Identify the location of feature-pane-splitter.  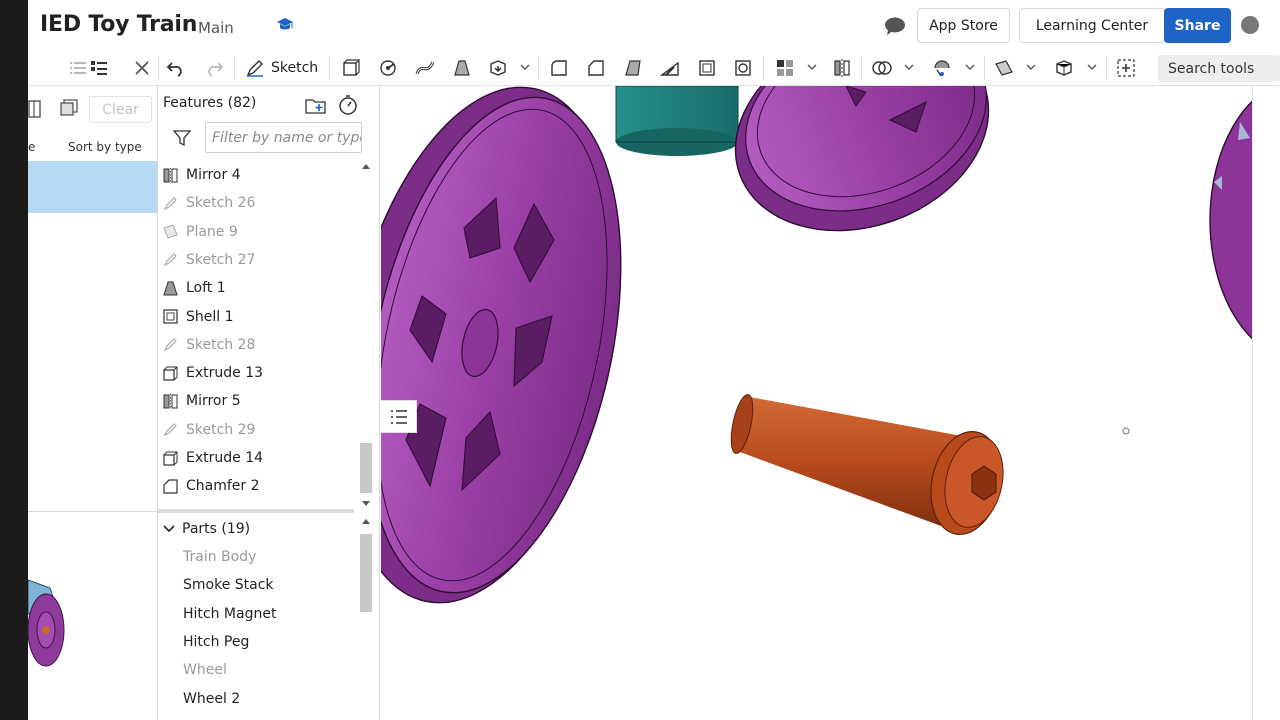
(256, 511).